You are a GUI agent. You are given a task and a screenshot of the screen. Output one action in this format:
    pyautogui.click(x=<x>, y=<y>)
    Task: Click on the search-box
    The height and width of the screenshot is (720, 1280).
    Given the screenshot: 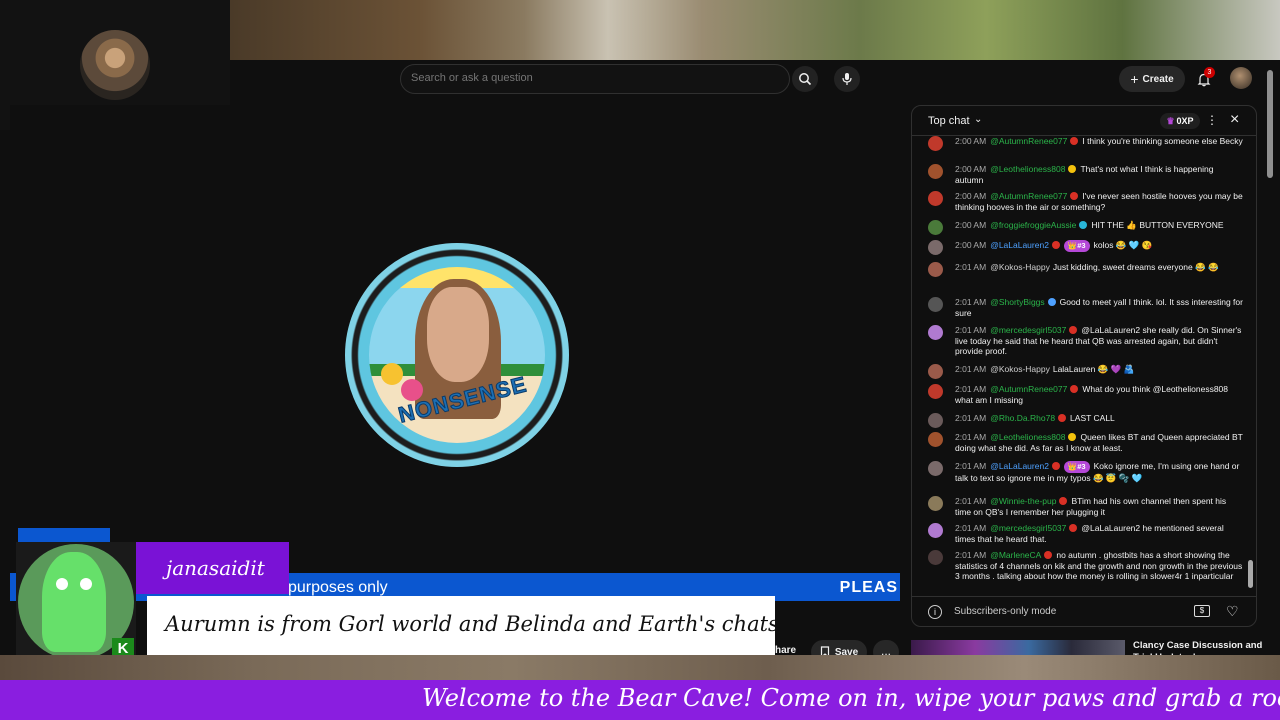 What is the action you would take?
    pyautogui.click(x=595, y=79)
    